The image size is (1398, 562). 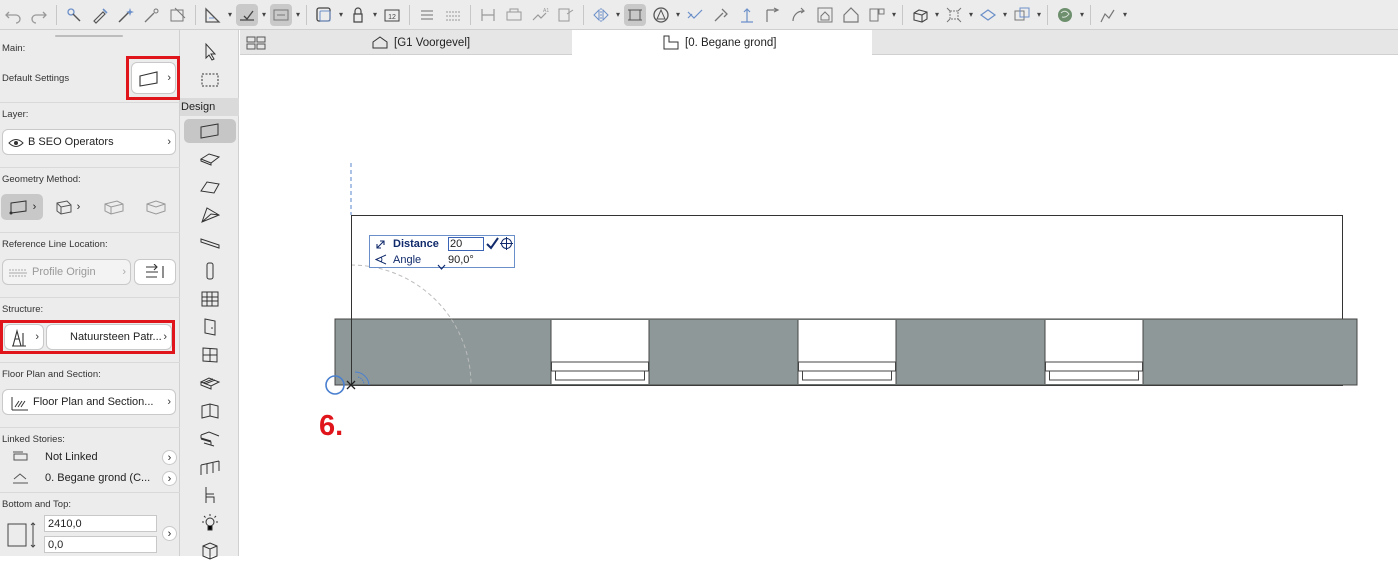 What do you see at coordinates (407, 259) in the screenshot?
I see `angle-label: Angle` at bounding box center [407, 259].